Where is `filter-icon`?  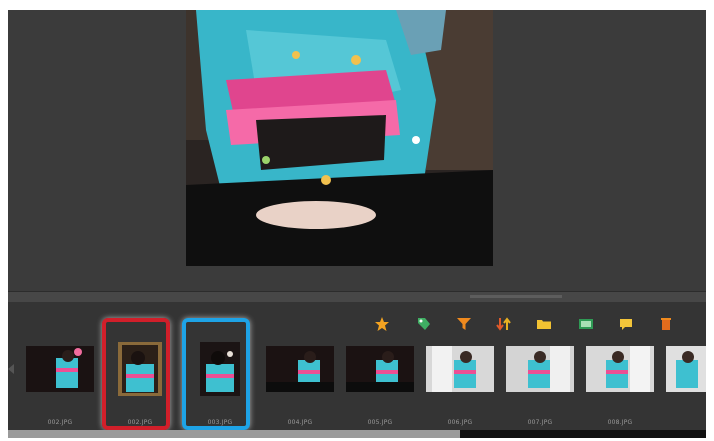
filter-icon is located at coordinates (464, 324).